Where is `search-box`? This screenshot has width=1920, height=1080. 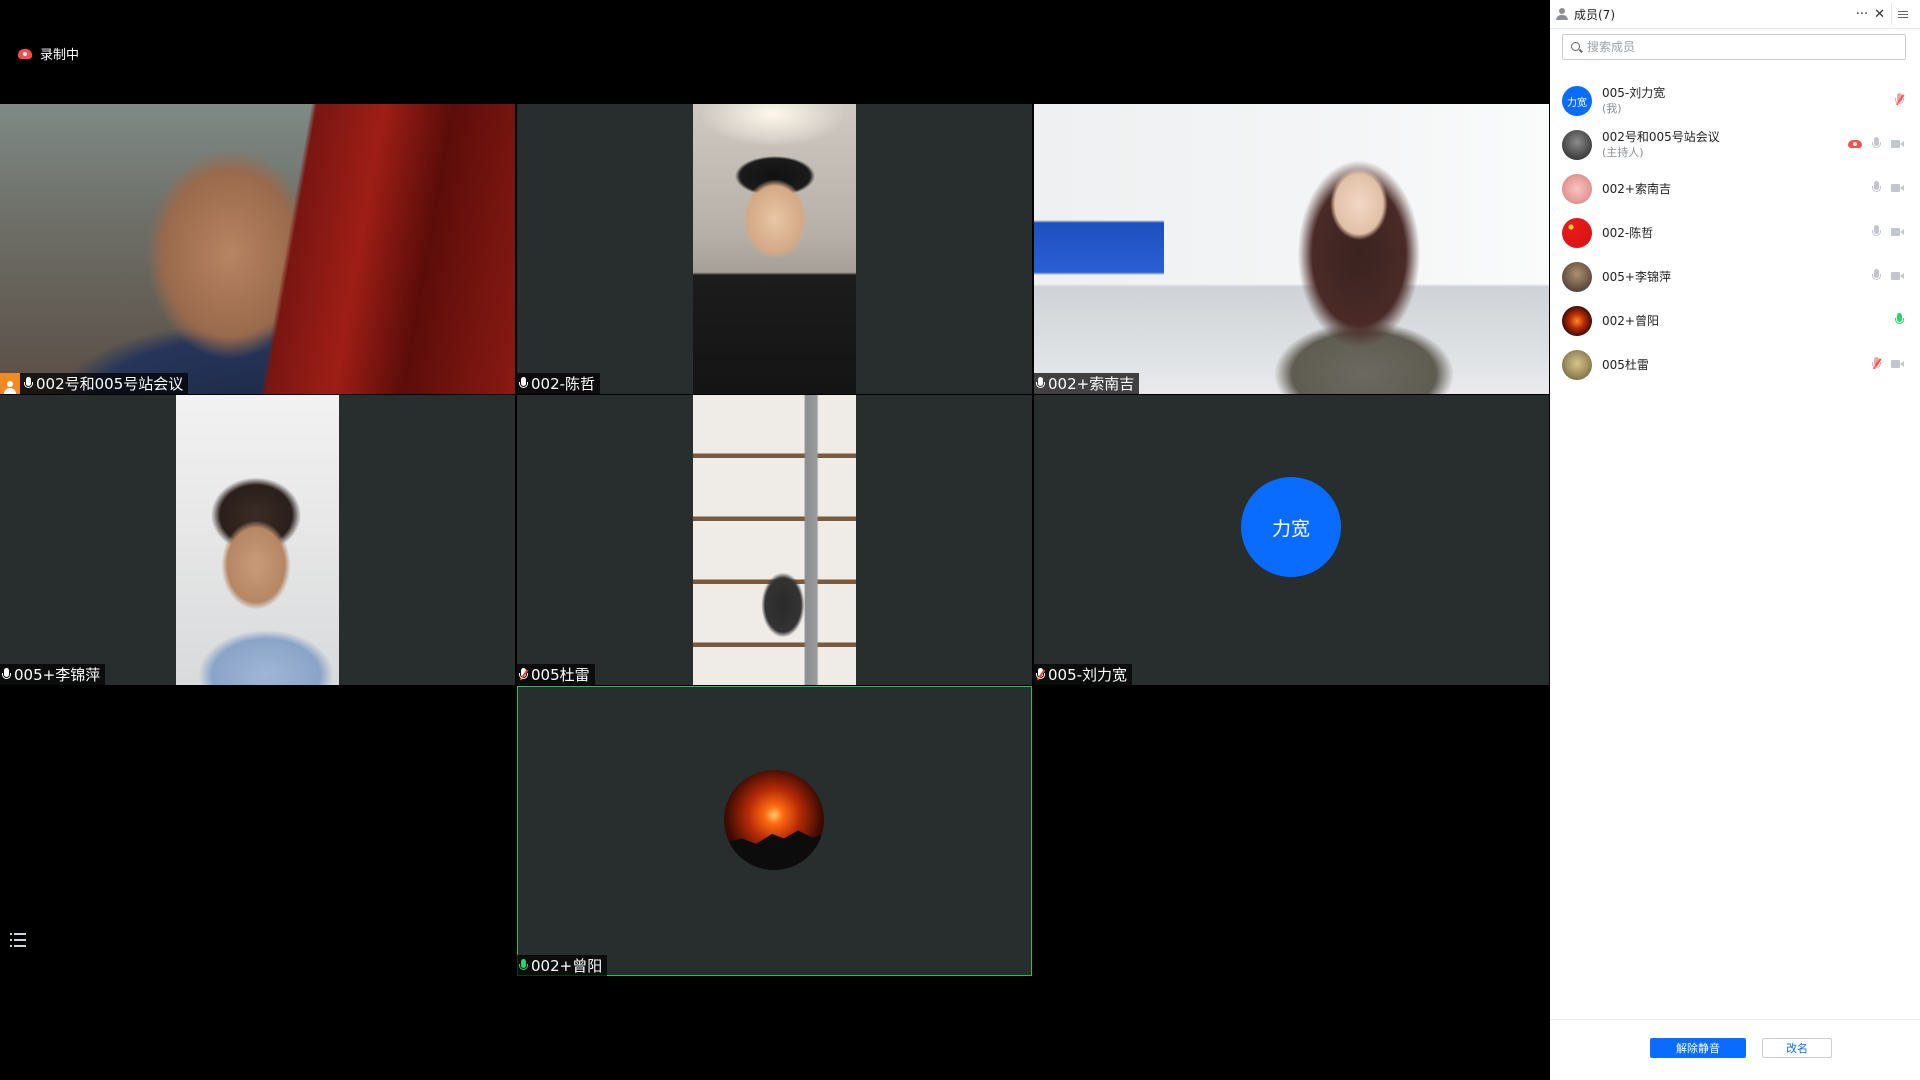
search-box is located at coordinates (1734, 47).